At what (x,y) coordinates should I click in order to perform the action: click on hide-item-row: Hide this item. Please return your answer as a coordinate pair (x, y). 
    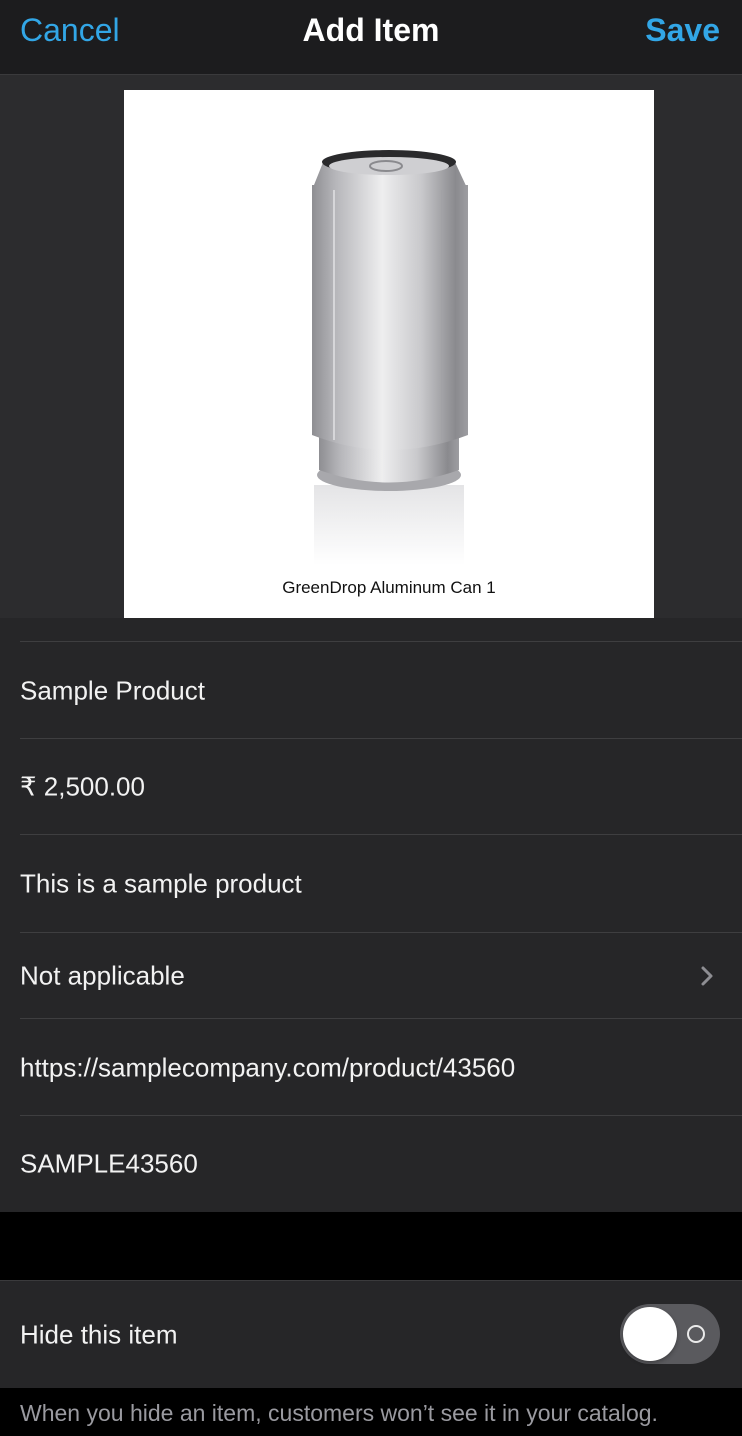
    Looking at the image, I should click on (371, 1334).